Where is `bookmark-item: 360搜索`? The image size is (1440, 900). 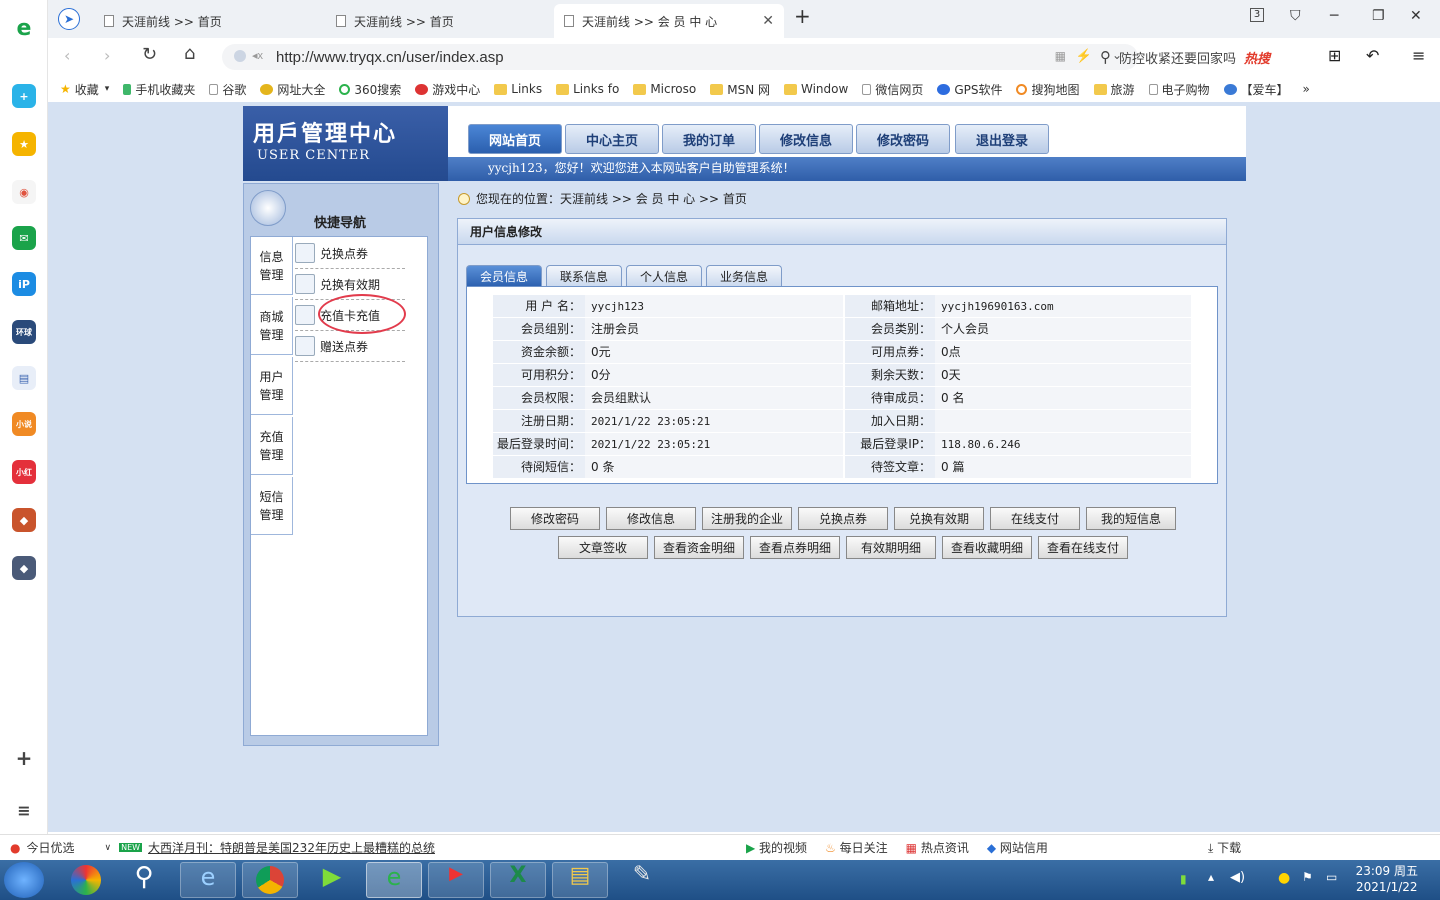
bookmark-item: 360搜索 is located at coordinates (370, 89).